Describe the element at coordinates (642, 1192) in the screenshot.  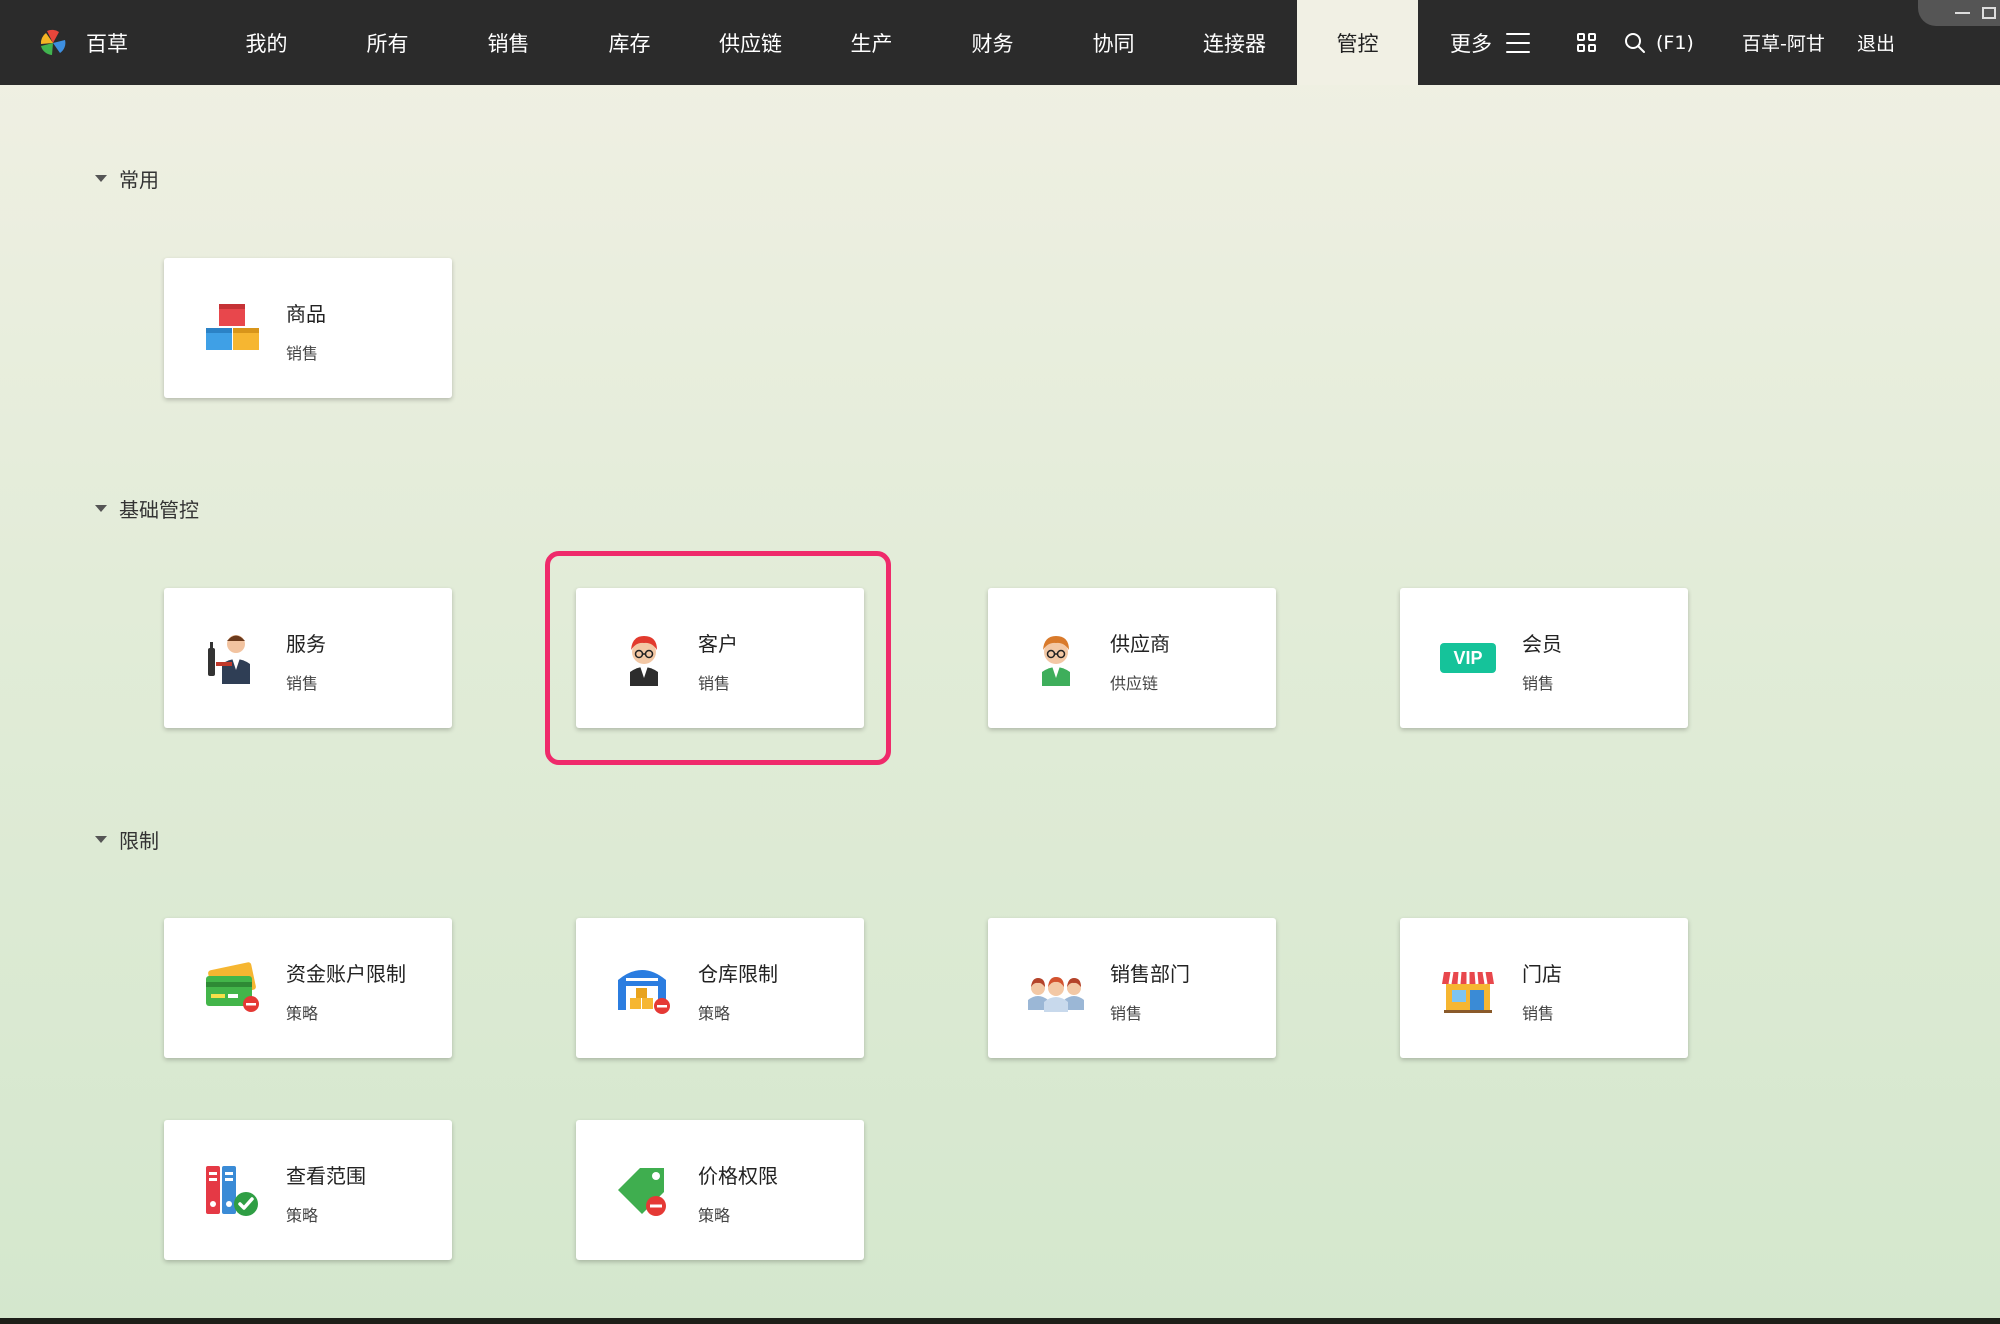
I see `price-tag-restrict-icon` at that location.